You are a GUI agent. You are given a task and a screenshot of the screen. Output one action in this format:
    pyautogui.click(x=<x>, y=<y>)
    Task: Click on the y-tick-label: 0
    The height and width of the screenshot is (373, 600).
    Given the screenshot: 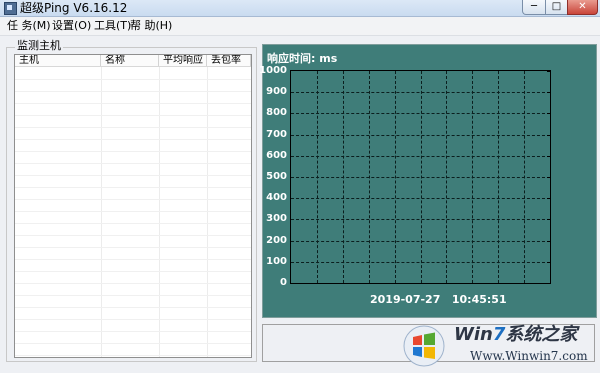 What is the action you would take?
    pyautogui.click(x=283, y=282)
    